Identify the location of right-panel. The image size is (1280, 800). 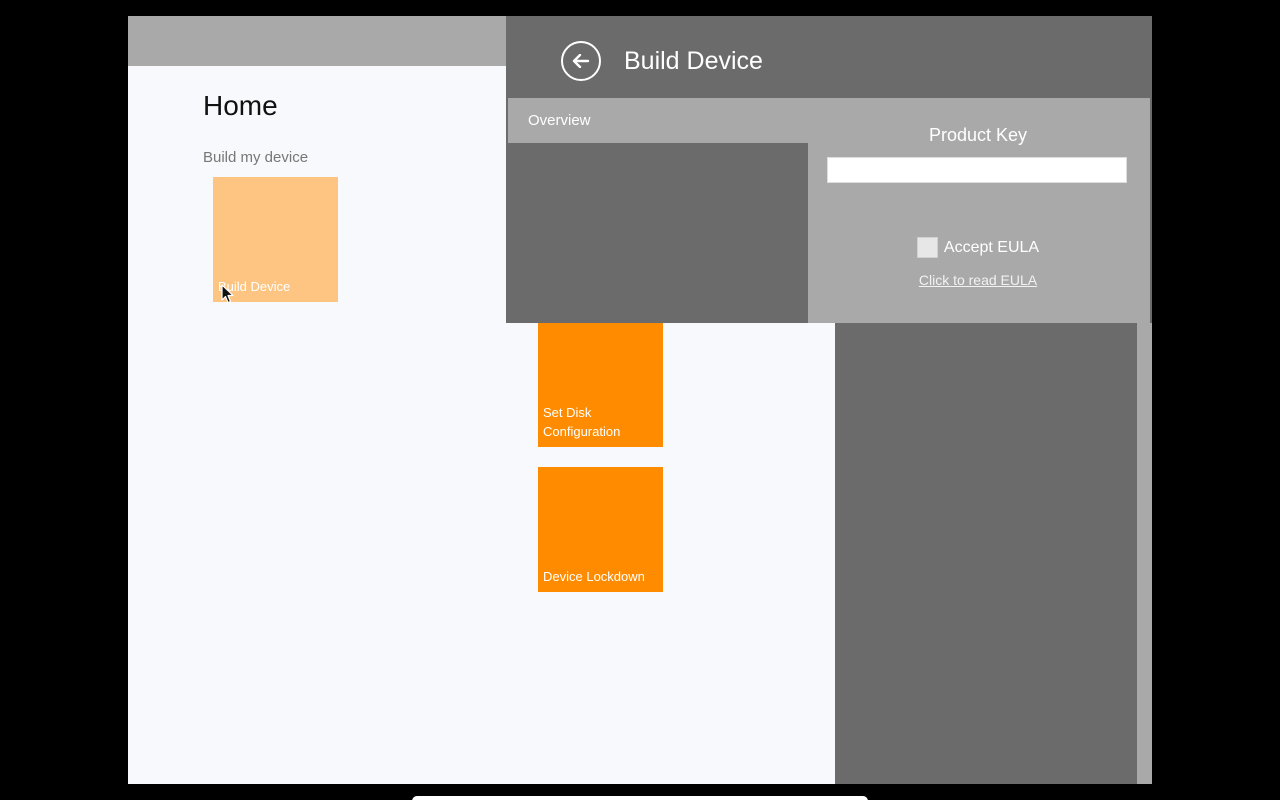
(986, 553).